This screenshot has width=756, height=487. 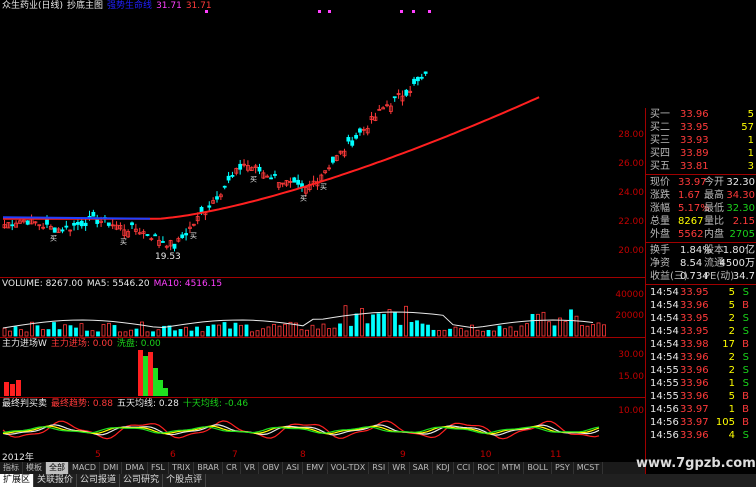 I want to click on indicator-tab: VOL-TDX, so click(x=349, y=468).